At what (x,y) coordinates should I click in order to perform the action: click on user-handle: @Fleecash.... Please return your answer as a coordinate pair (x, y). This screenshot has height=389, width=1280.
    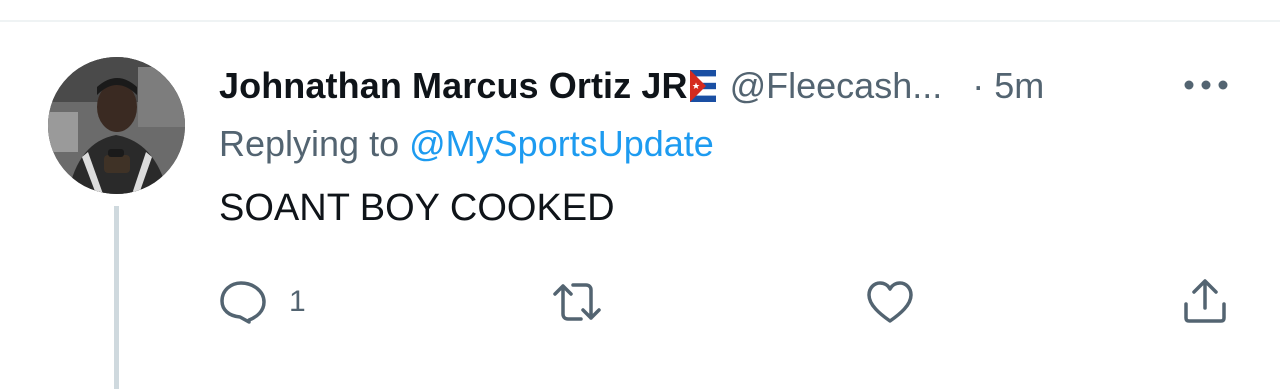
    Looking at the image, I should click on (836, 86).